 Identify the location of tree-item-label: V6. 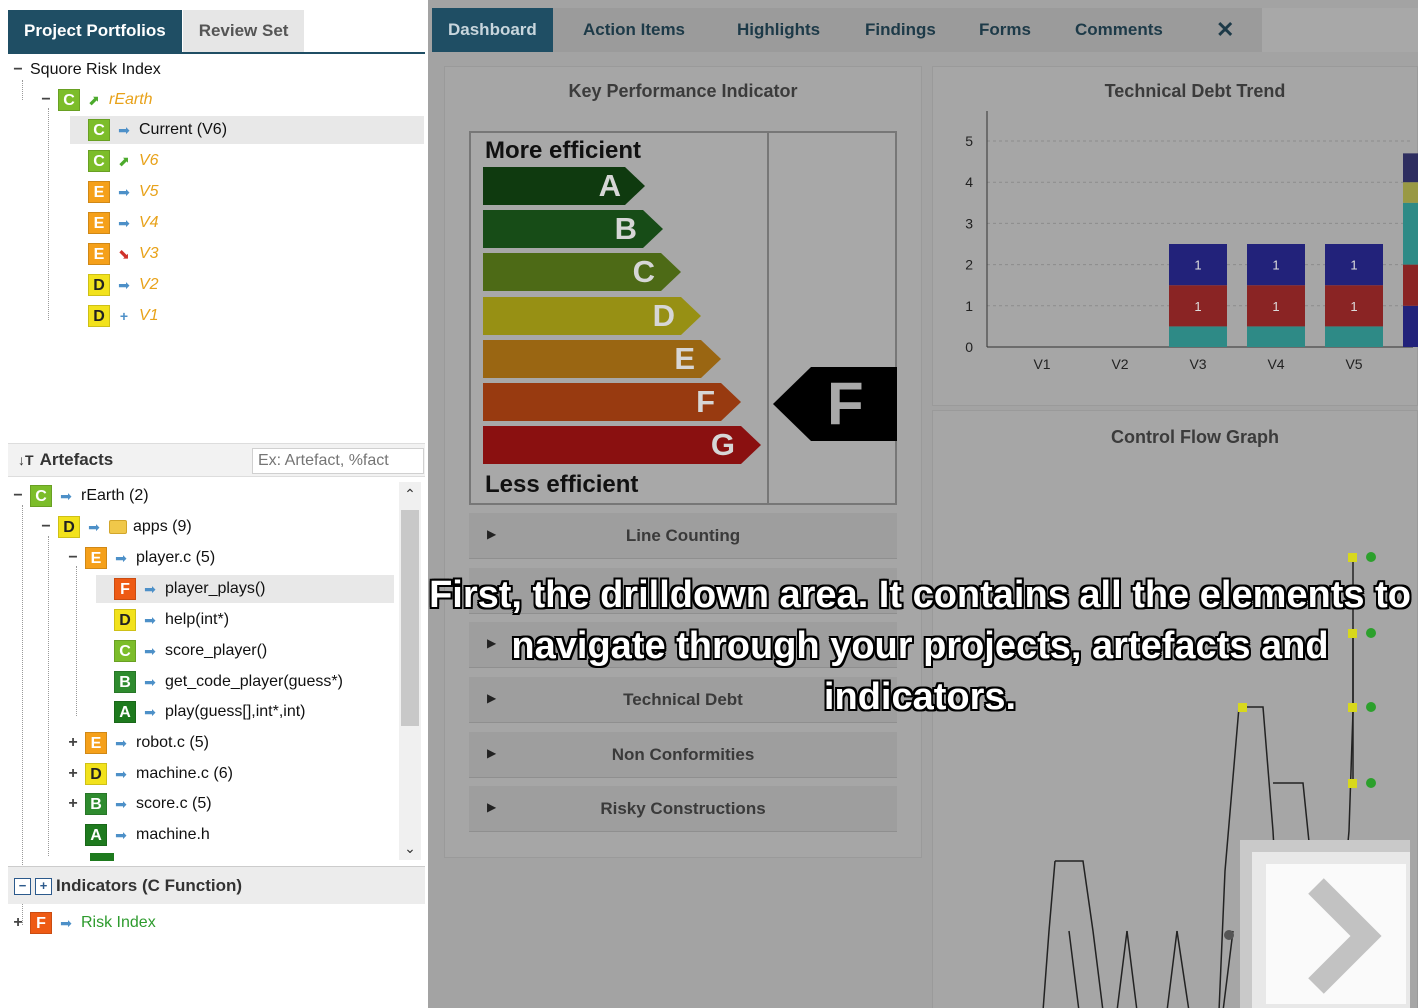
(149, 160).